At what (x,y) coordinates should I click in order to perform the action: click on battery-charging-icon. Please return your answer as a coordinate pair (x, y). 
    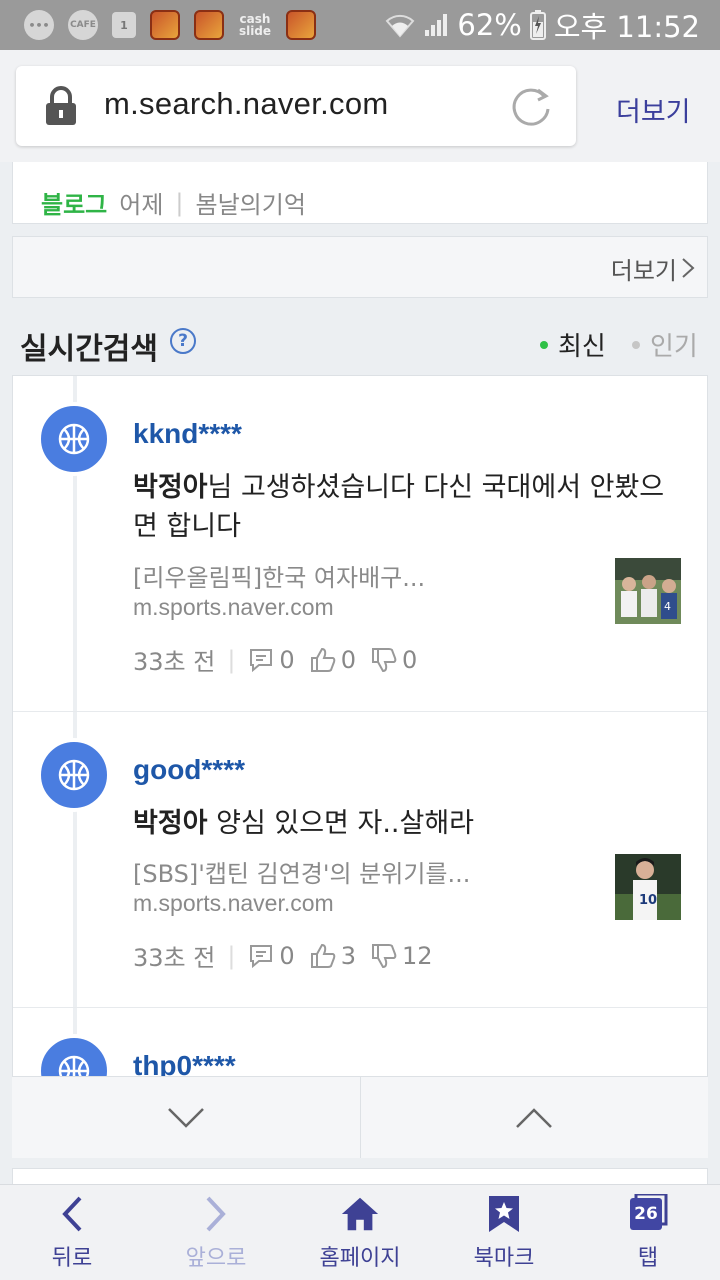
    Looking at the image, I should click on (537, 25).